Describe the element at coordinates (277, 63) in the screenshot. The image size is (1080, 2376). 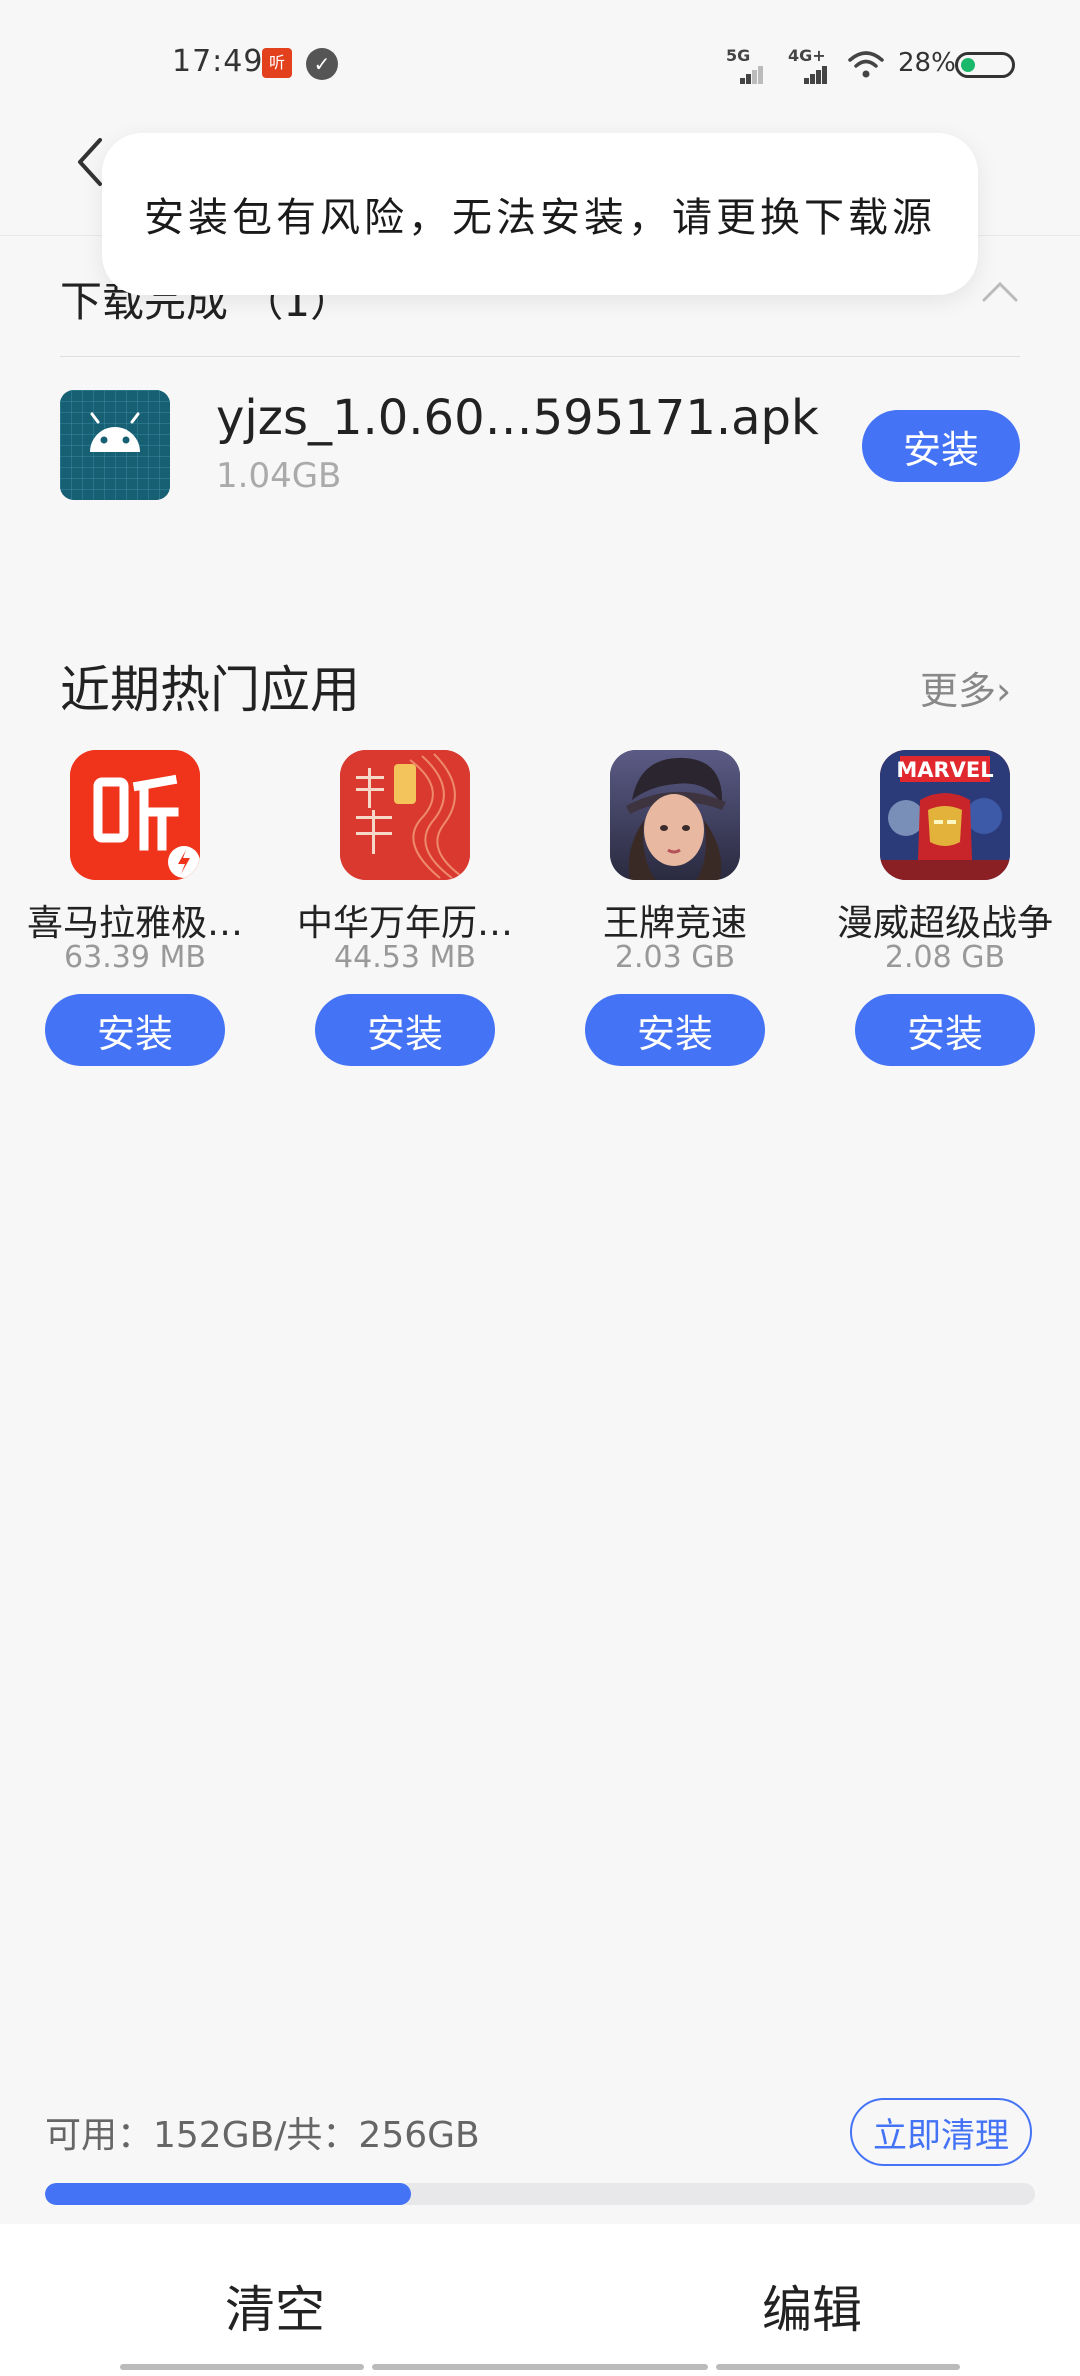
I see `ximalaya-notification-icon: 听` at that location.